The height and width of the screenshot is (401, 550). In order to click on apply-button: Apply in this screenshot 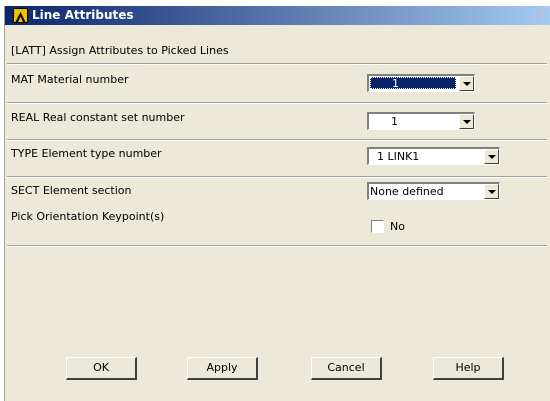, I will do `click(222, 368)`.